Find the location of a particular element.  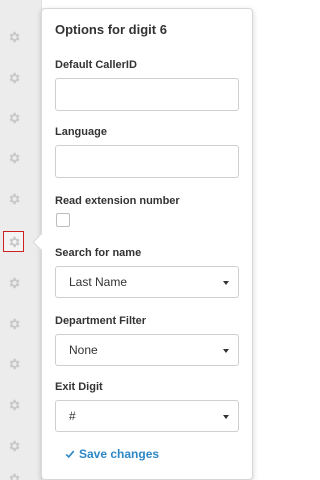

search-for-name-label: Search for name is located at coordinates (98, 253).